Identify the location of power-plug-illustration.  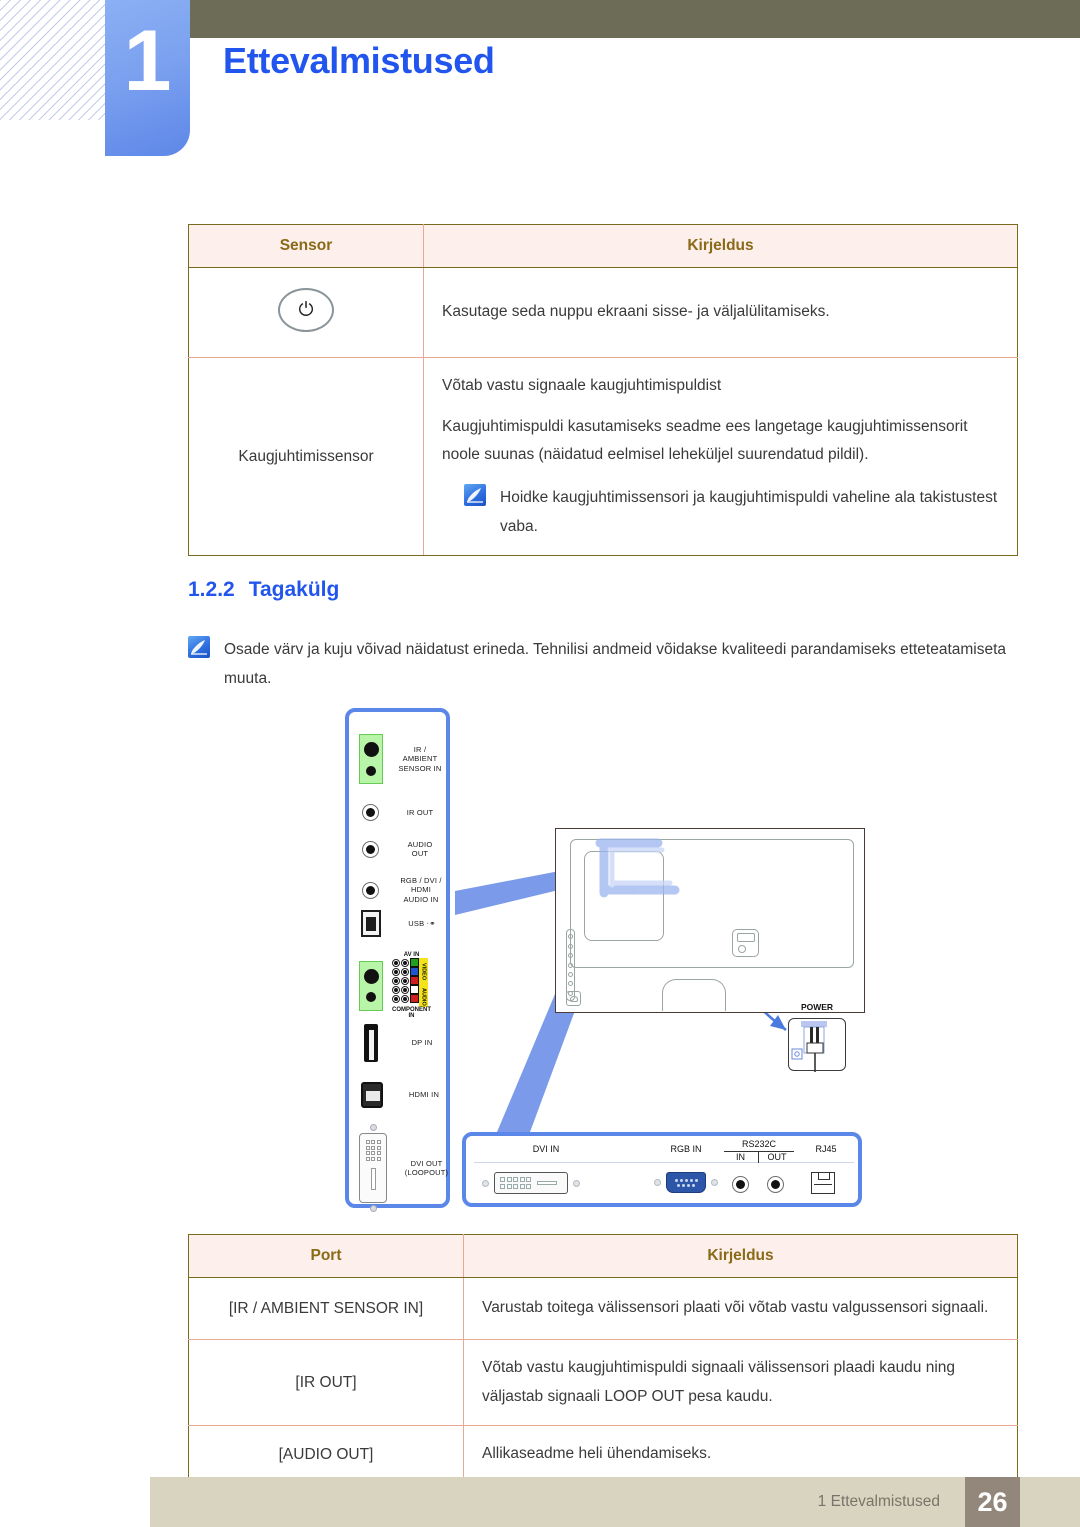
(817, 1045).